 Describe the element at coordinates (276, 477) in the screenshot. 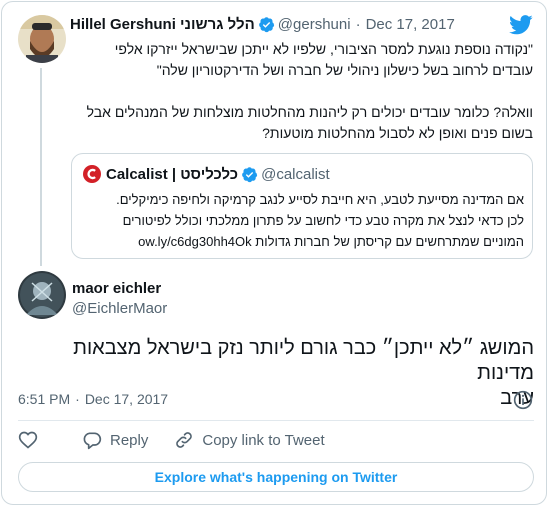

I see `explore-button: Explore what's happening on Twitter` at that location.